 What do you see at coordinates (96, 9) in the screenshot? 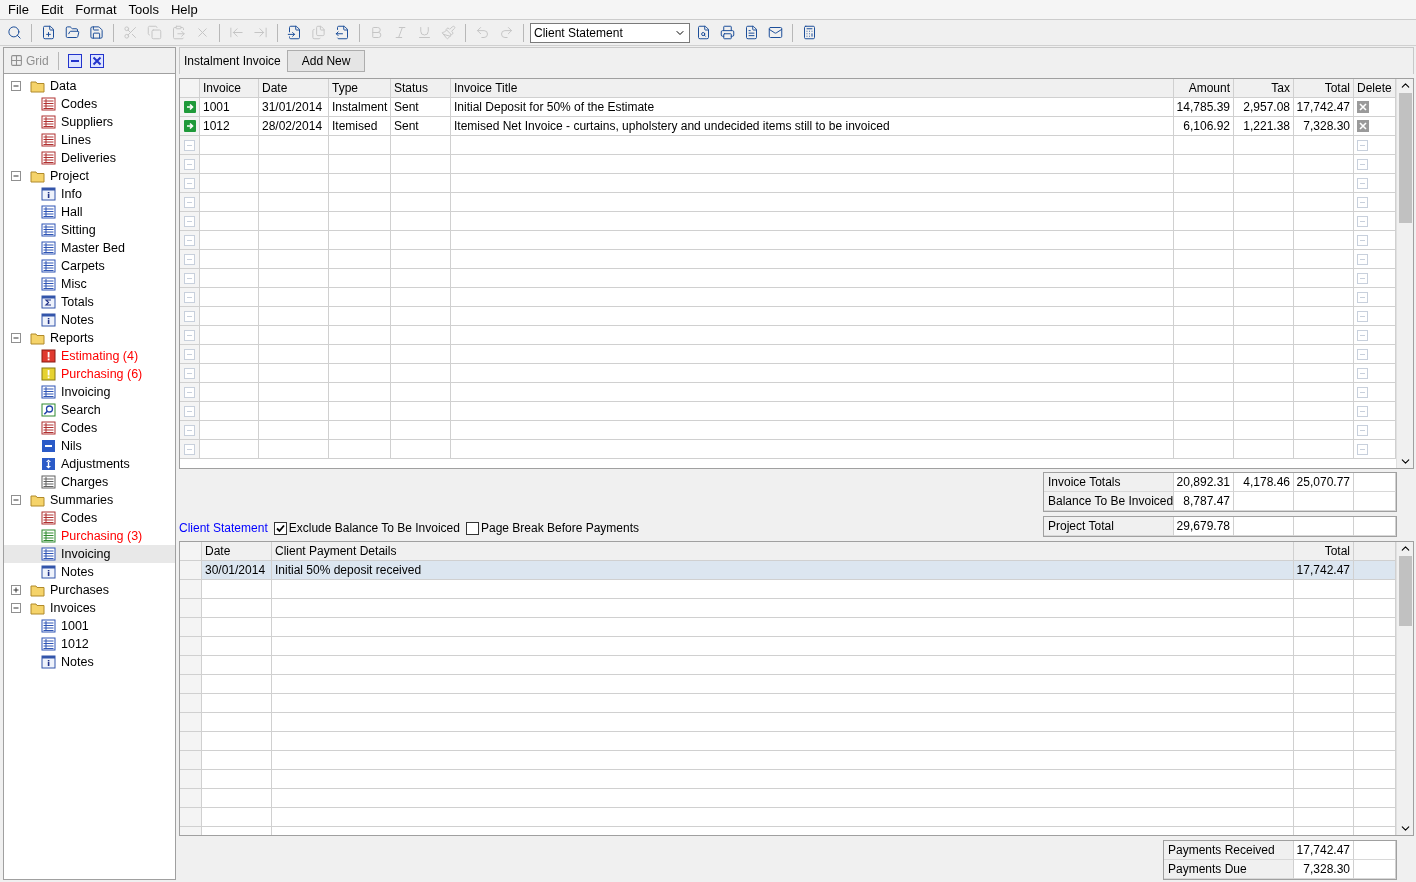
I see `menu-item: Format` at bounding box center [96, 9].